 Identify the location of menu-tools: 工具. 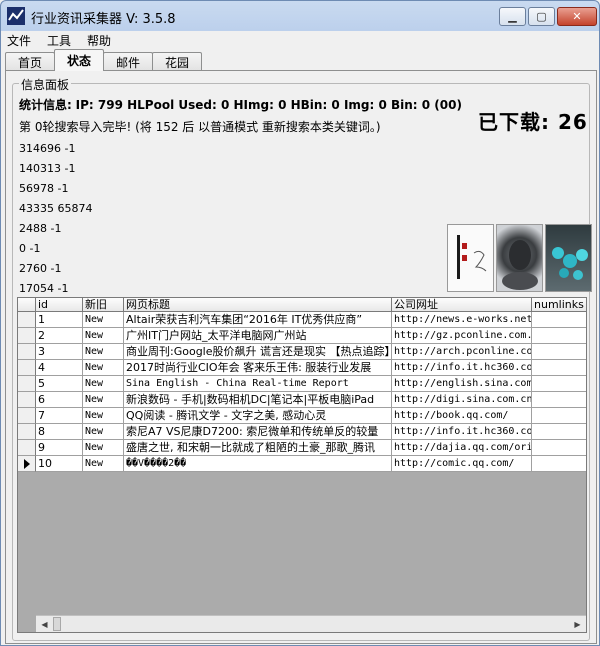
(59, 40).